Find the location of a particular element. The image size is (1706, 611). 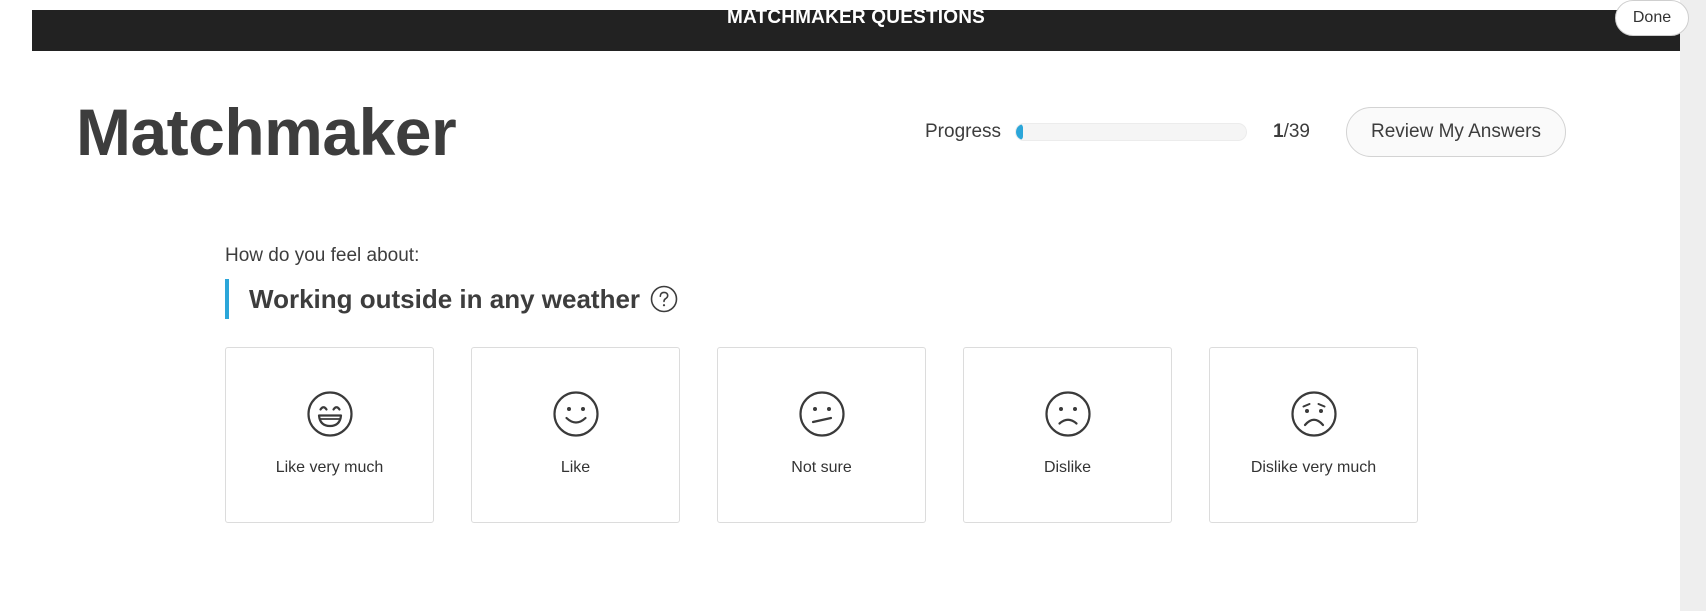

option-label: Like very much is located at coordinates (329, 467).